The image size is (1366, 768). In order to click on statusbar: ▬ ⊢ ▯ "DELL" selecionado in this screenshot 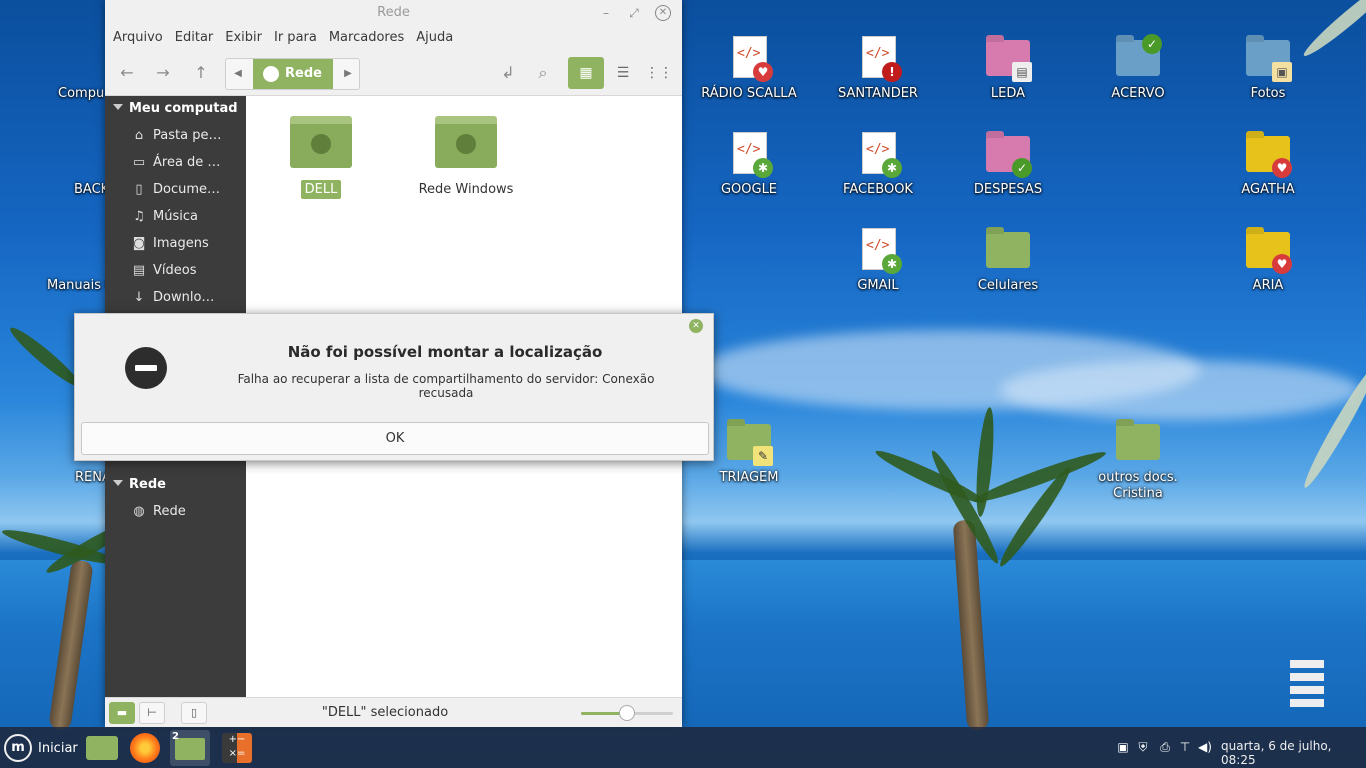, I will do `click(393, 712)`.